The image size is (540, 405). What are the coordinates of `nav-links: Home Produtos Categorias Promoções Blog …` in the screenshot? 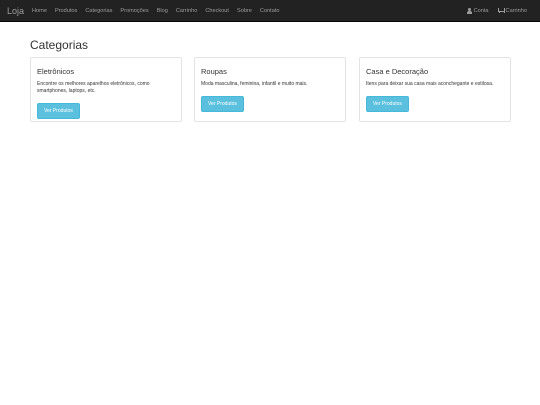 It's located at (160, 11).